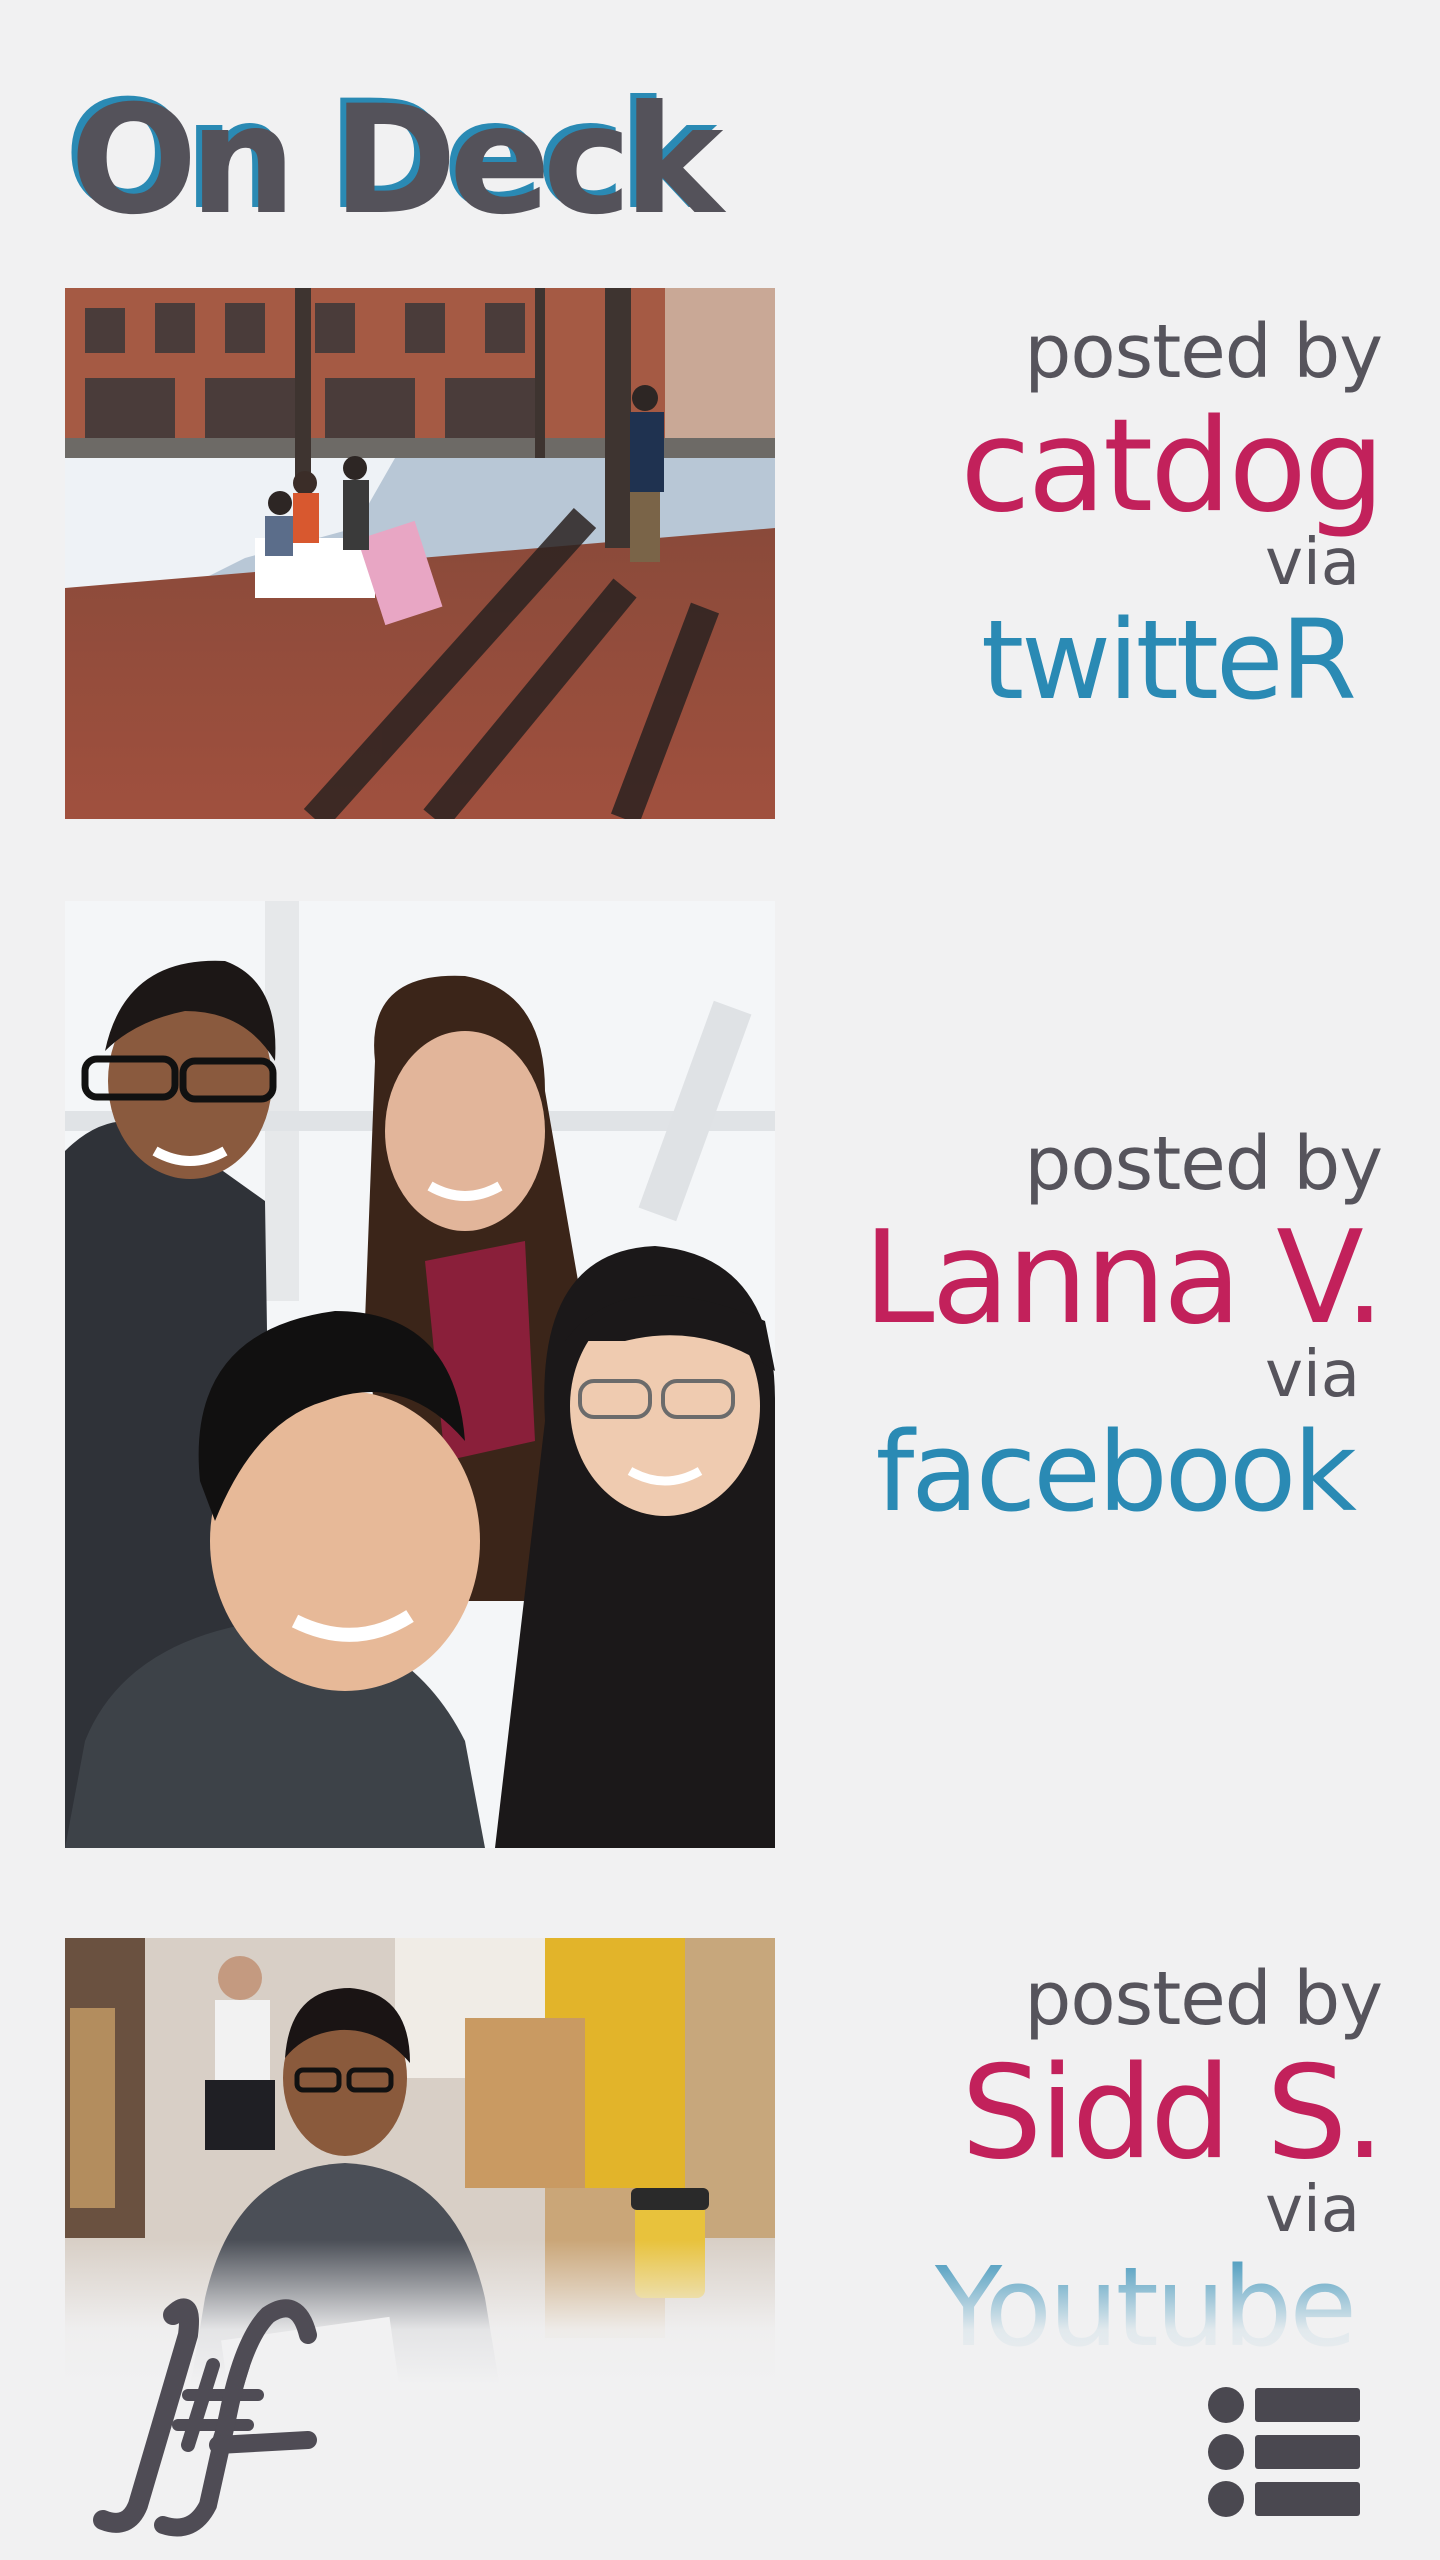  Describe the element at coordinates (1122, 1472) in the screenshot. I see `post-source-link: facebook` at that location.